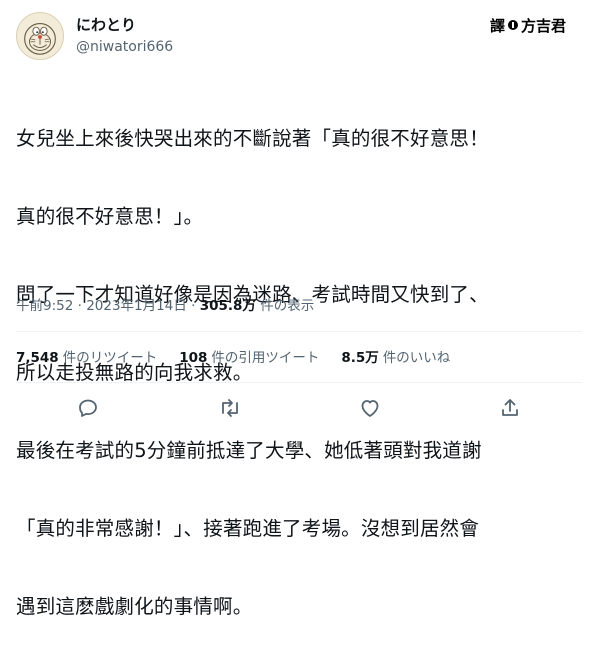  I want to click on likes-stat: 8.5万 件のいいね, so click(395, 358).